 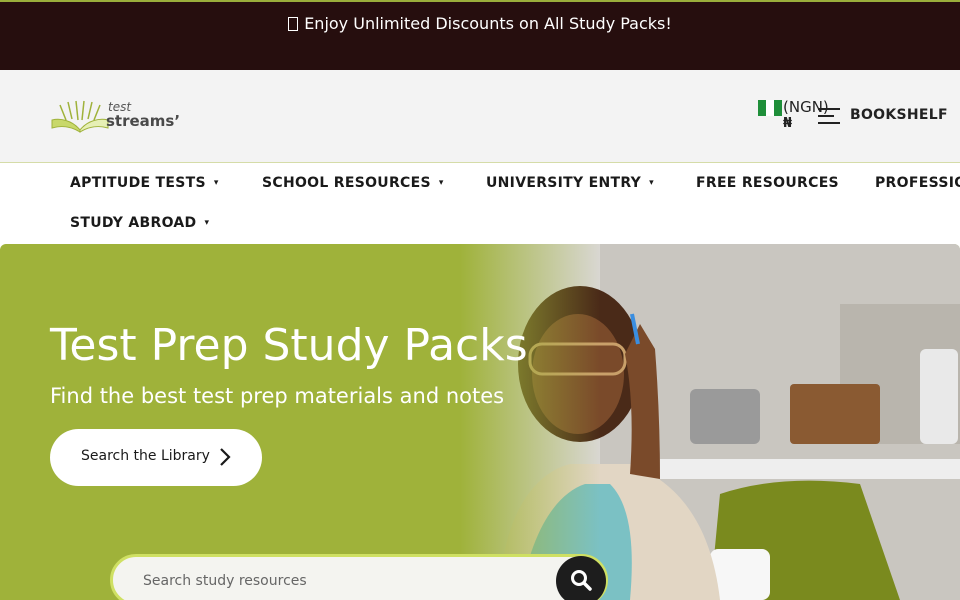 I want to click on nav-item-university-entry: UNIVERSITY ENTRY ▾, so click(x=570, y=183).